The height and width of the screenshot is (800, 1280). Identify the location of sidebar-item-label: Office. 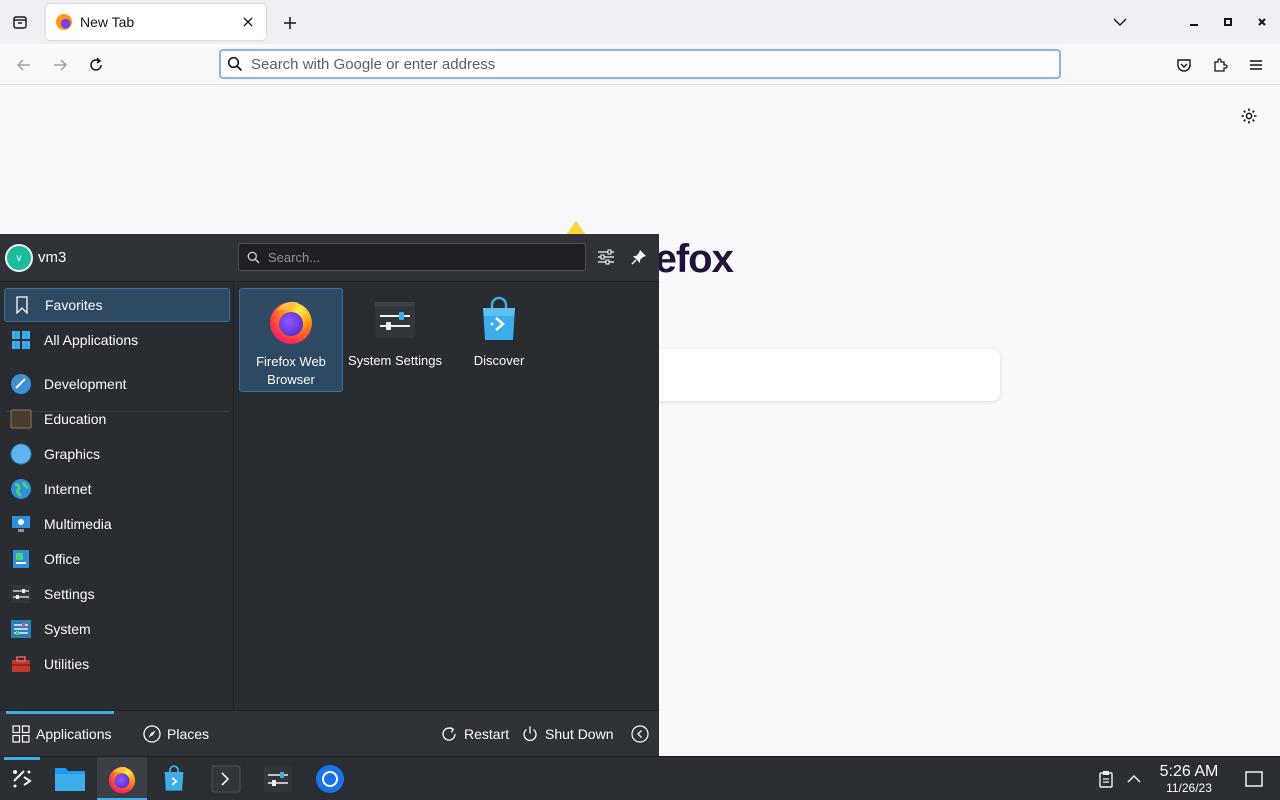
(62, 559).